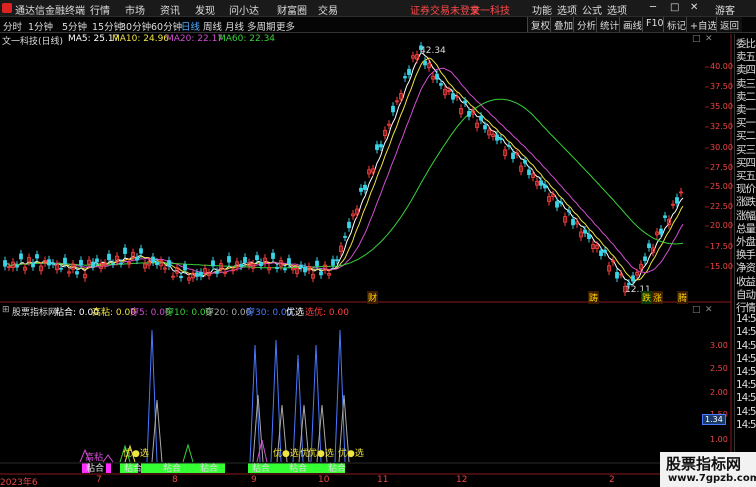 The width and height of the screenshot is (756, 487). Describe the element at coordinates (721, 66) in the screenshot. I see `price-tick: 40.00` at that location.